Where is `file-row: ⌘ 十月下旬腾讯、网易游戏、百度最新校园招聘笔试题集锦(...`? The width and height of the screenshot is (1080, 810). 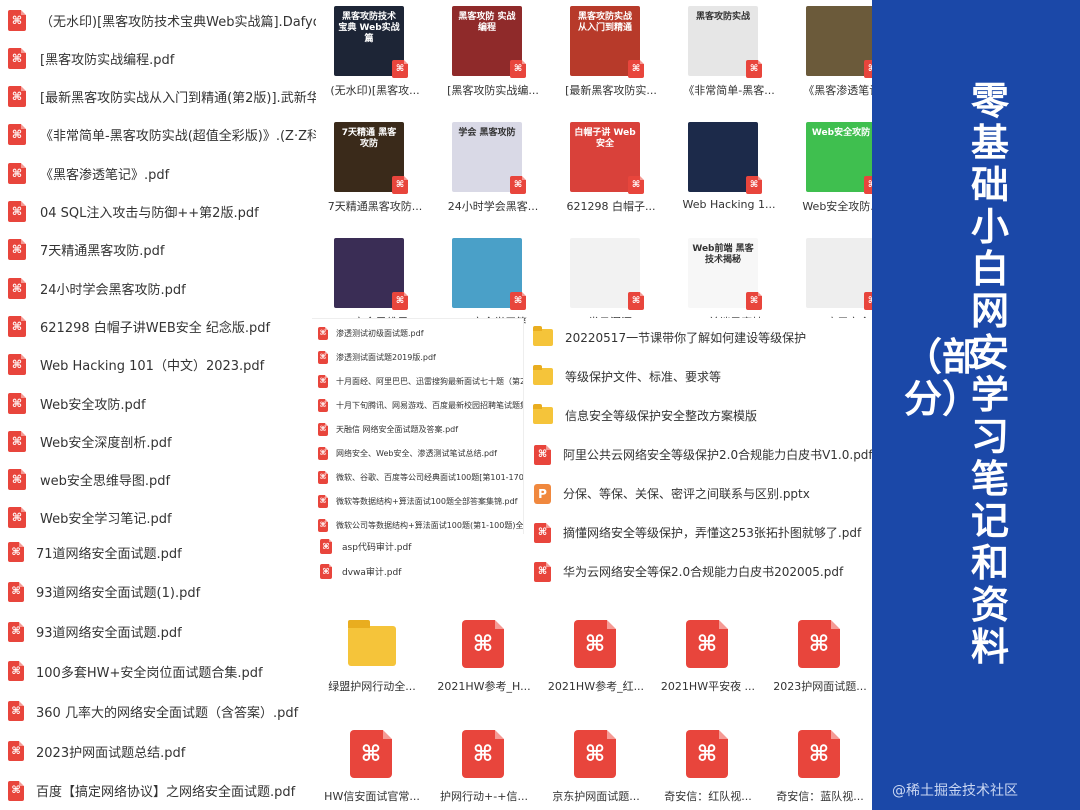 file-row: ⌘ 十月下旬腾讯、网易游戏、百度最新校园招聘笔试题集锦(... is located at coordinates (417, 405).